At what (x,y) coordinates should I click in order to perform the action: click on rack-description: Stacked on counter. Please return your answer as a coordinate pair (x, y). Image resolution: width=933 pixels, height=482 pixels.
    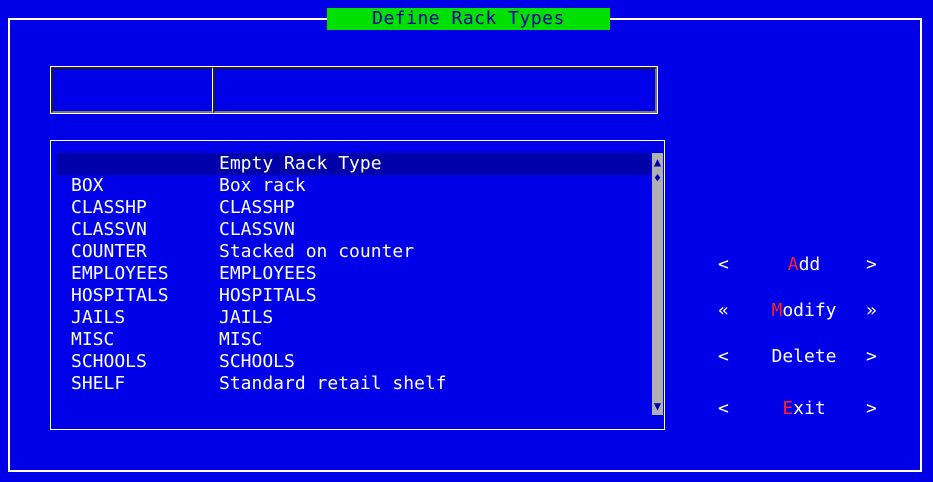
    Looking at the image, I should click on (317, 251).